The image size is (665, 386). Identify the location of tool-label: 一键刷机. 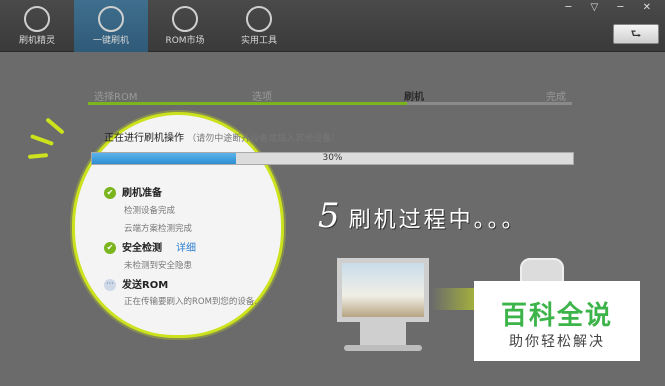
(110, 41).